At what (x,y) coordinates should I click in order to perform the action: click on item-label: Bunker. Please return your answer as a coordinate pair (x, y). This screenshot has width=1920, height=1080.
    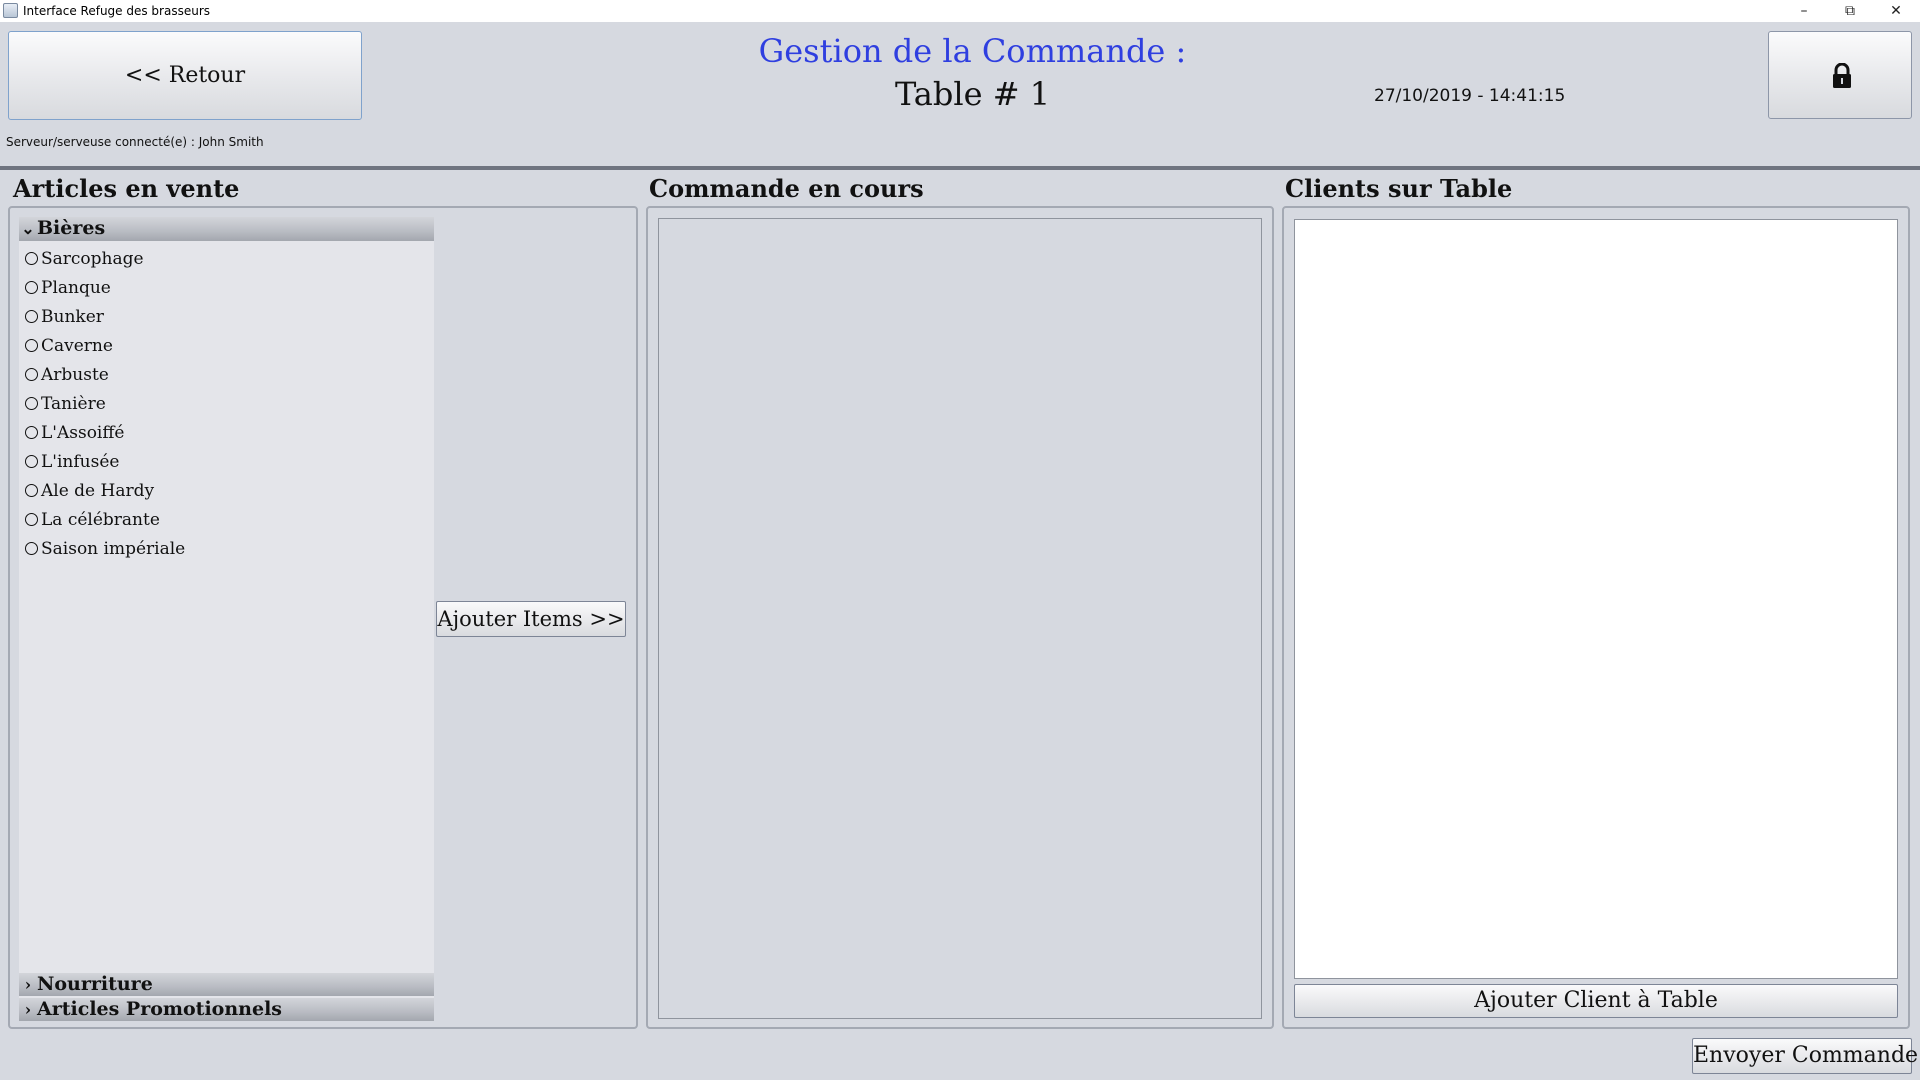
    Looking at the image, I should click on (72, 317).